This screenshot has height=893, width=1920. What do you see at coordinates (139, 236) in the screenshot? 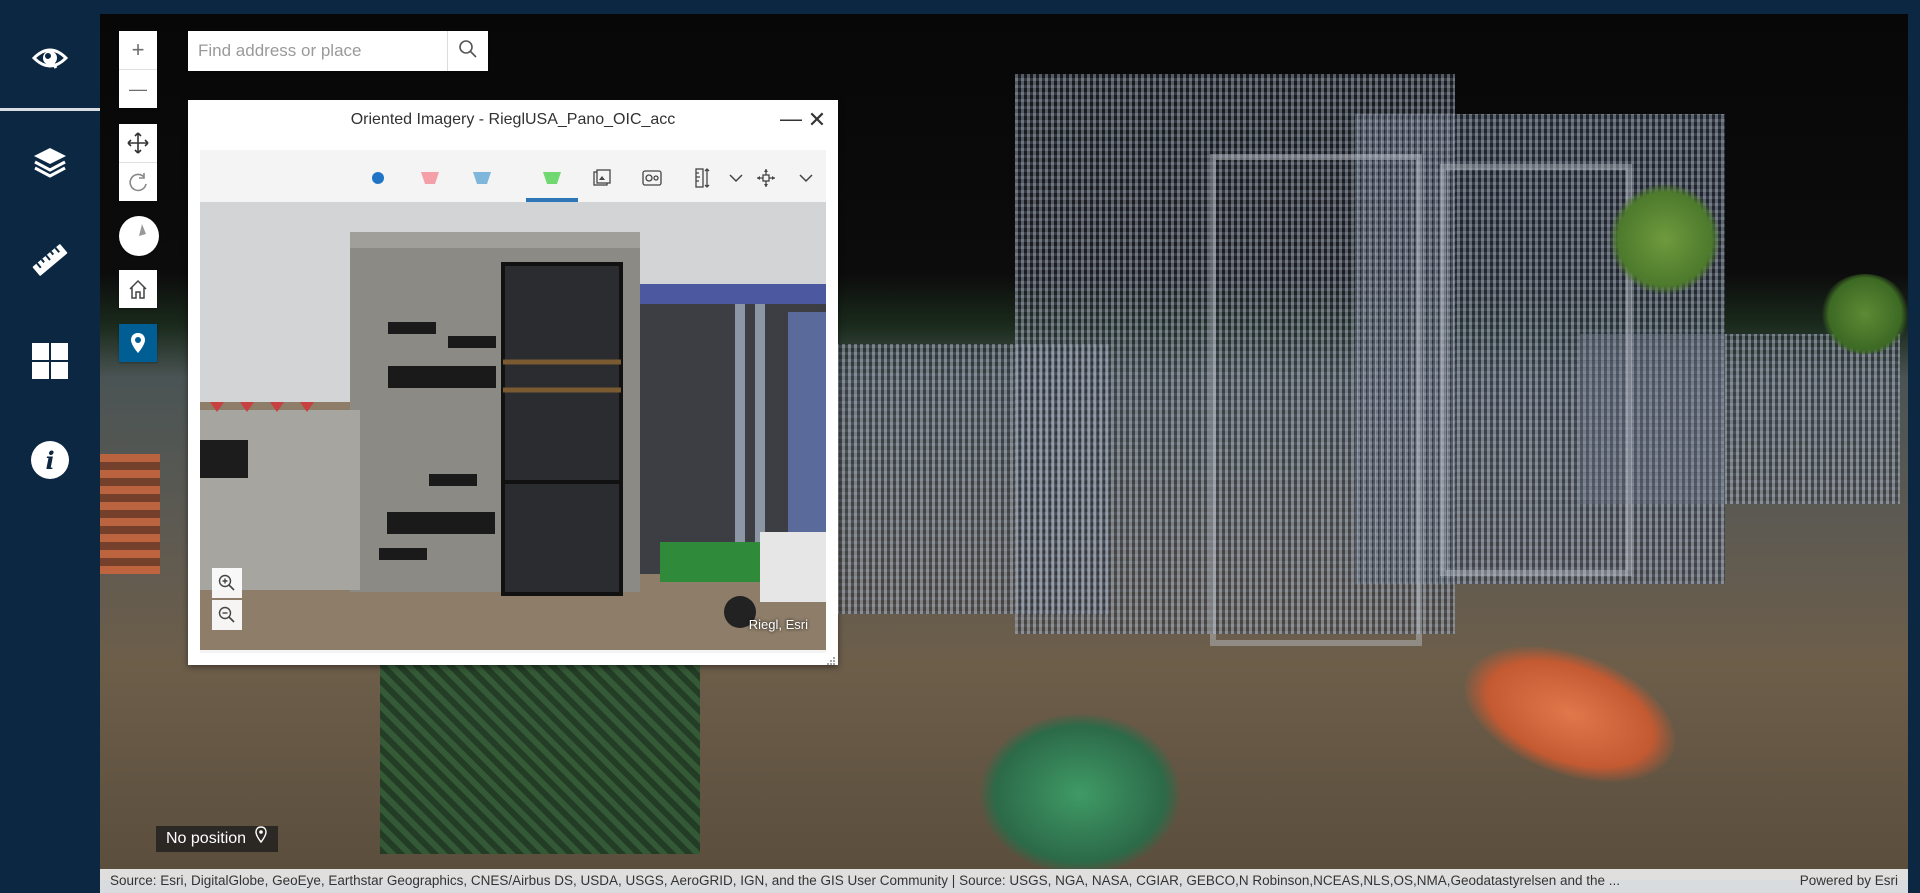
I see `compass-button` at bounding box center [139, 236].